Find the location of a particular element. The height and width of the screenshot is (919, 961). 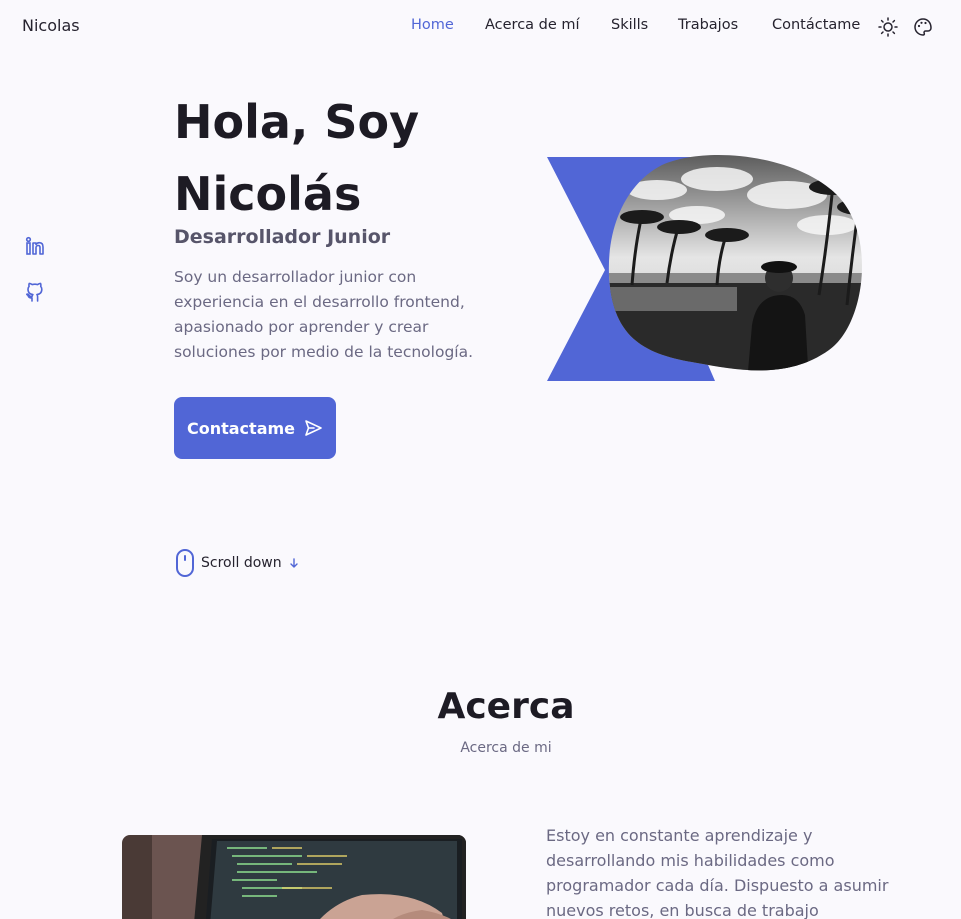

social-github is located at coordinates (35, 292).